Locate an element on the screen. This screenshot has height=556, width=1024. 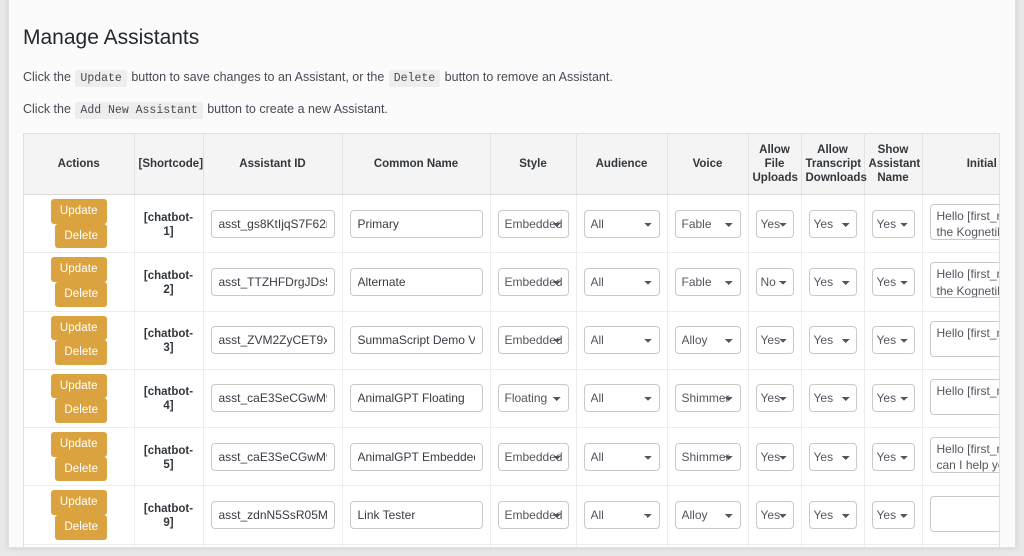
cell-initial-greeting is located at coordinates (960, 457).